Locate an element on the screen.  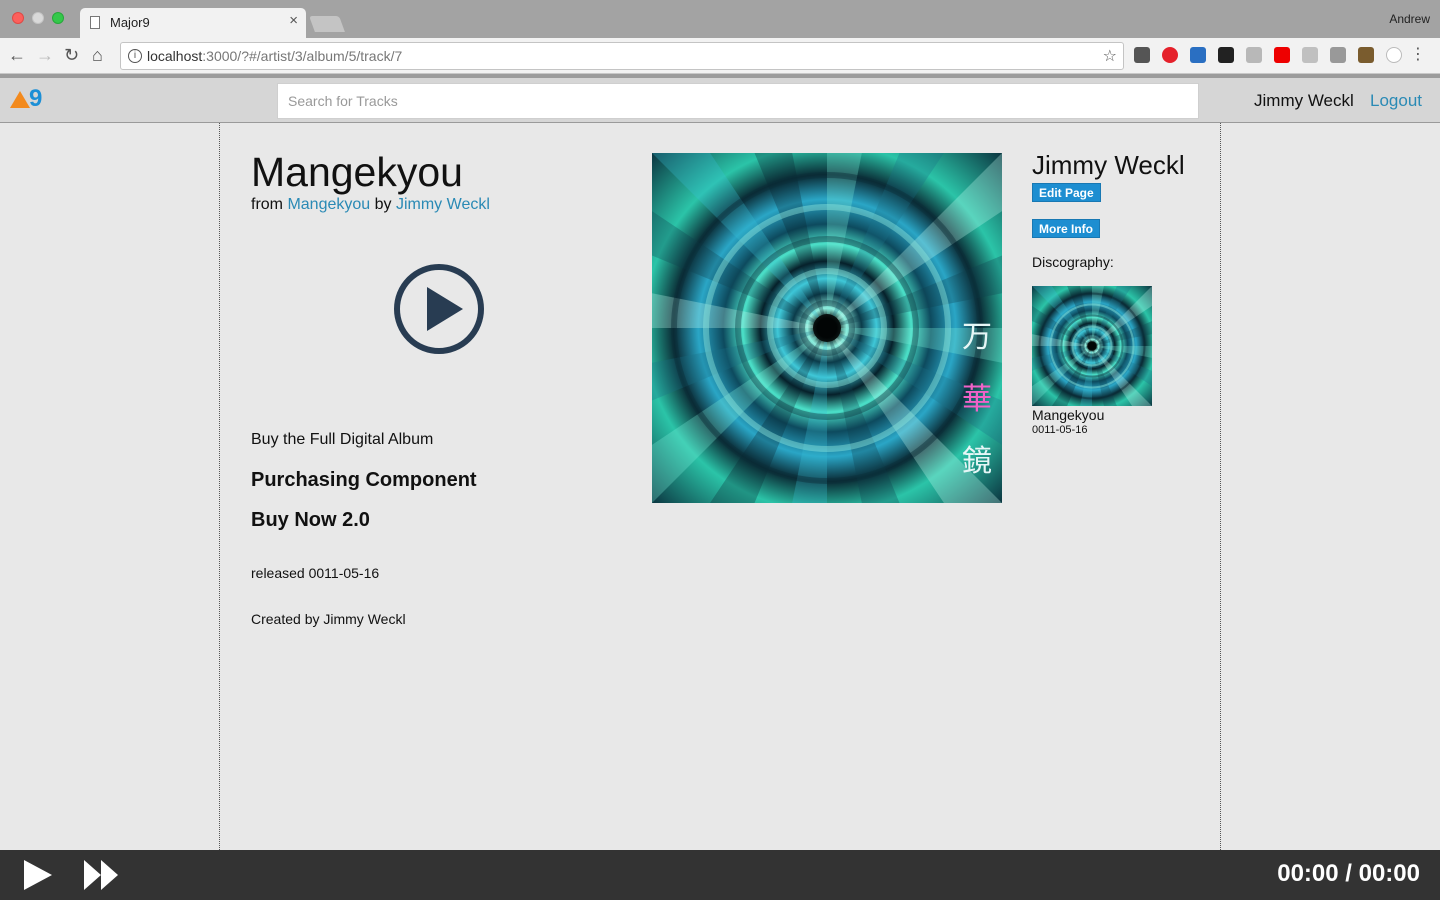
artist-name: Jimmy Weckl is located at coordinates (1108, 165).